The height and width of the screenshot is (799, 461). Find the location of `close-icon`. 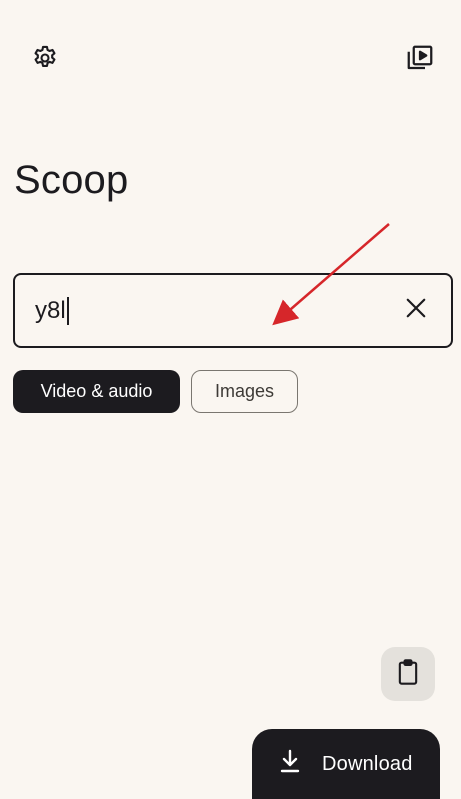

close-icon is located at coordinates (416, 310).